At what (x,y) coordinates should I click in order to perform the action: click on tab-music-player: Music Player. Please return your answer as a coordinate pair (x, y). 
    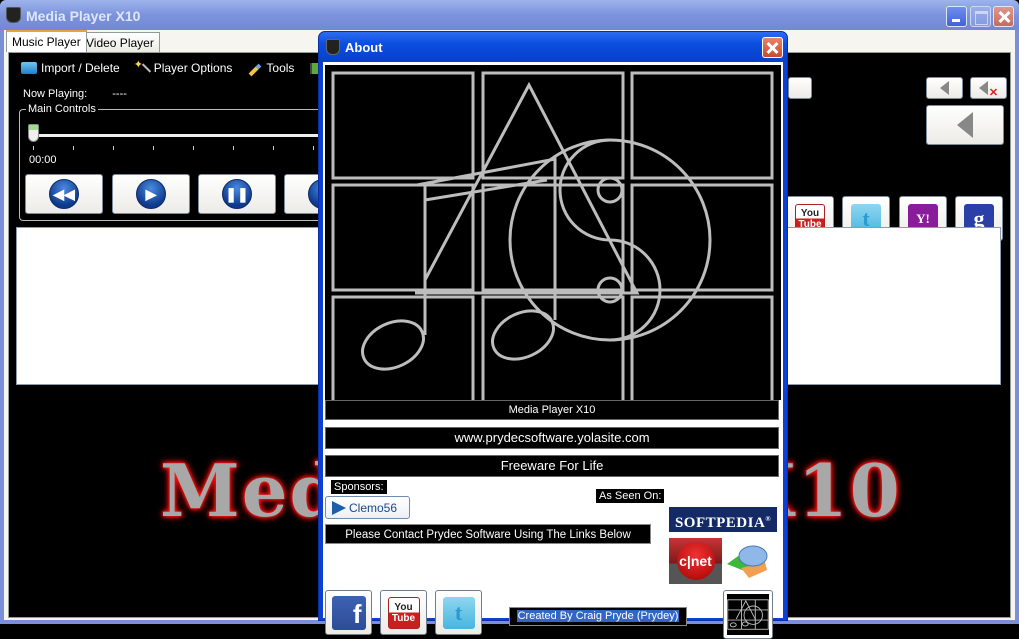
    Looking at the image, I should click on (46, 41).